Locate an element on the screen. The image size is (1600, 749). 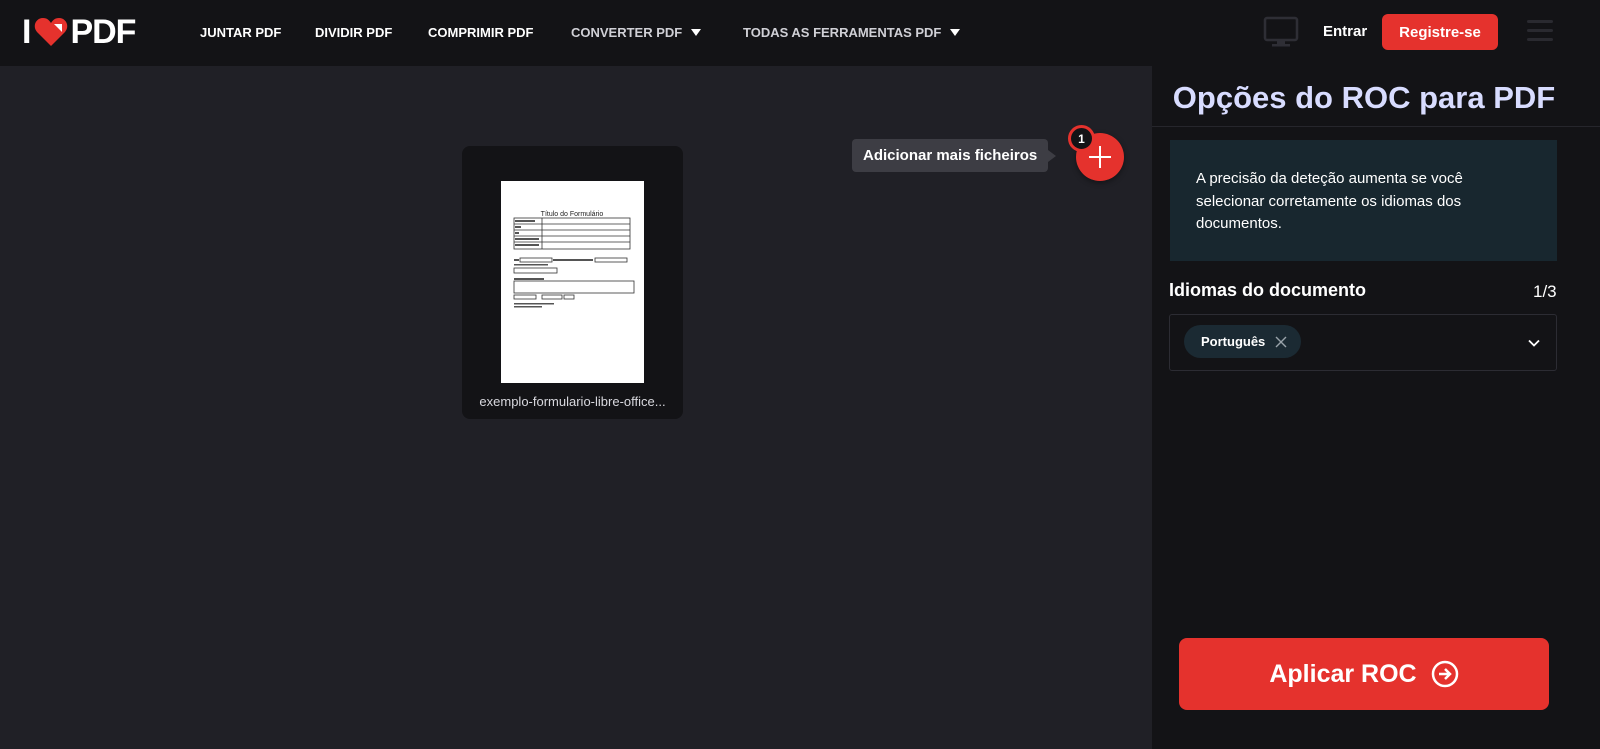
logo-text-right: PDF is located at coordinates (103, 31).